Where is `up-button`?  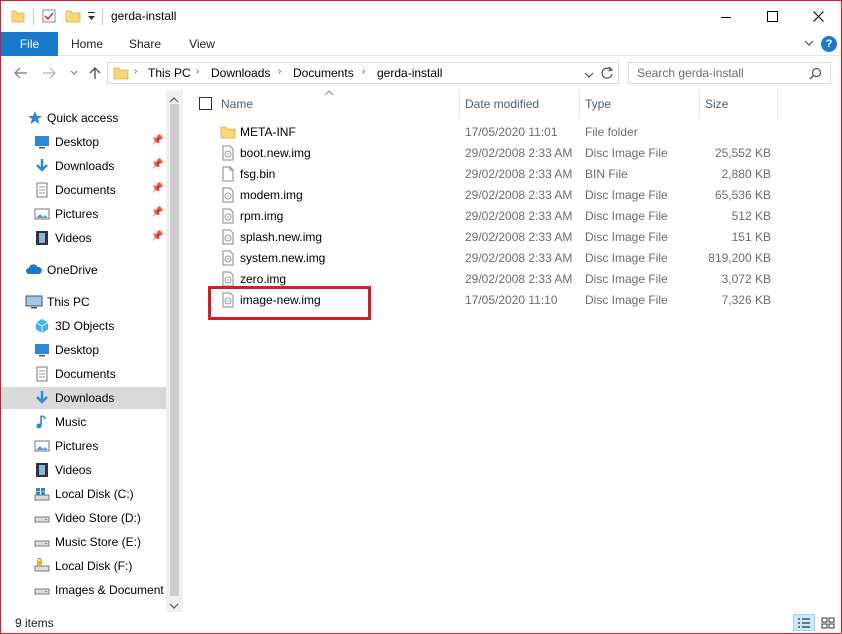 up-button is located at coordinates (95, 73).